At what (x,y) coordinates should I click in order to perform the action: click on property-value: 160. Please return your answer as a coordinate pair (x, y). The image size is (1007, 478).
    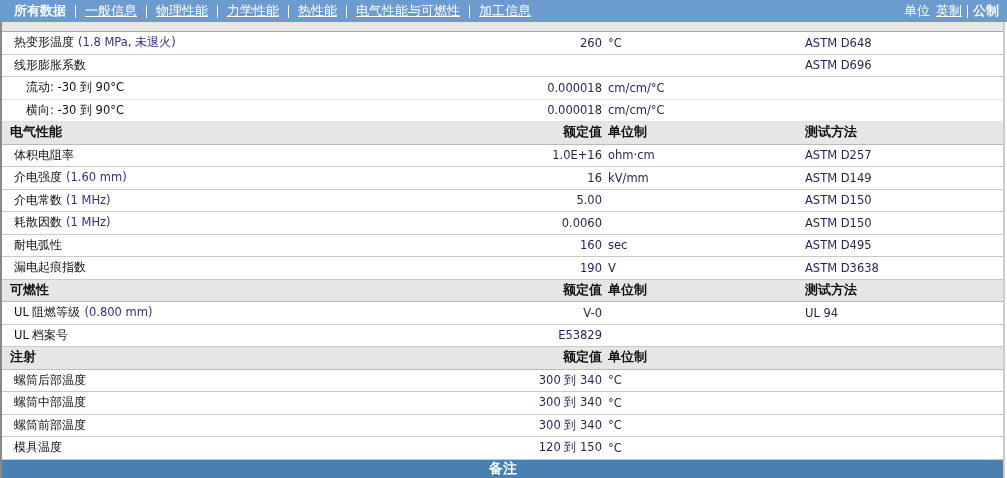
    Looking at the image, I should click on (591, 245).